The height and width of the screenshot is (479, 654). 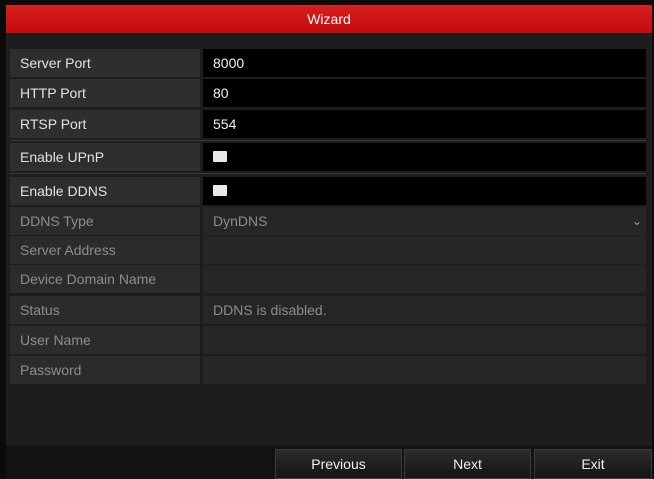 I want to click on enable-ddns-field, so click(x=424, y=191).